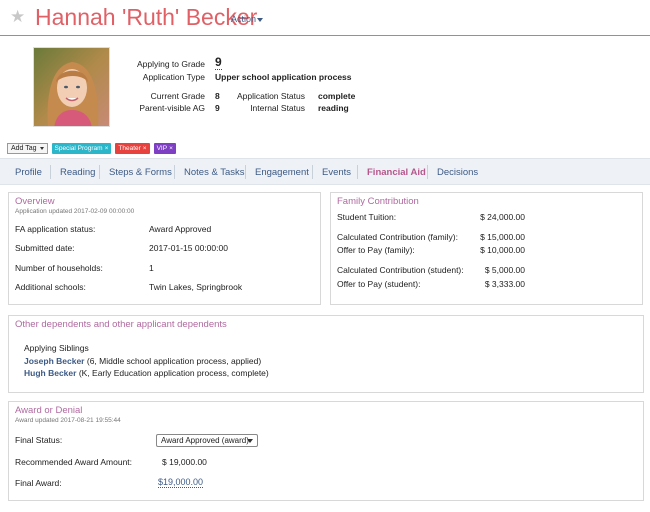 This screenshot has height=512, width=650. Describe the element at coordinates (54, 361) in the screenshot. I see `sibling-link: Joseph Becker` at that location.